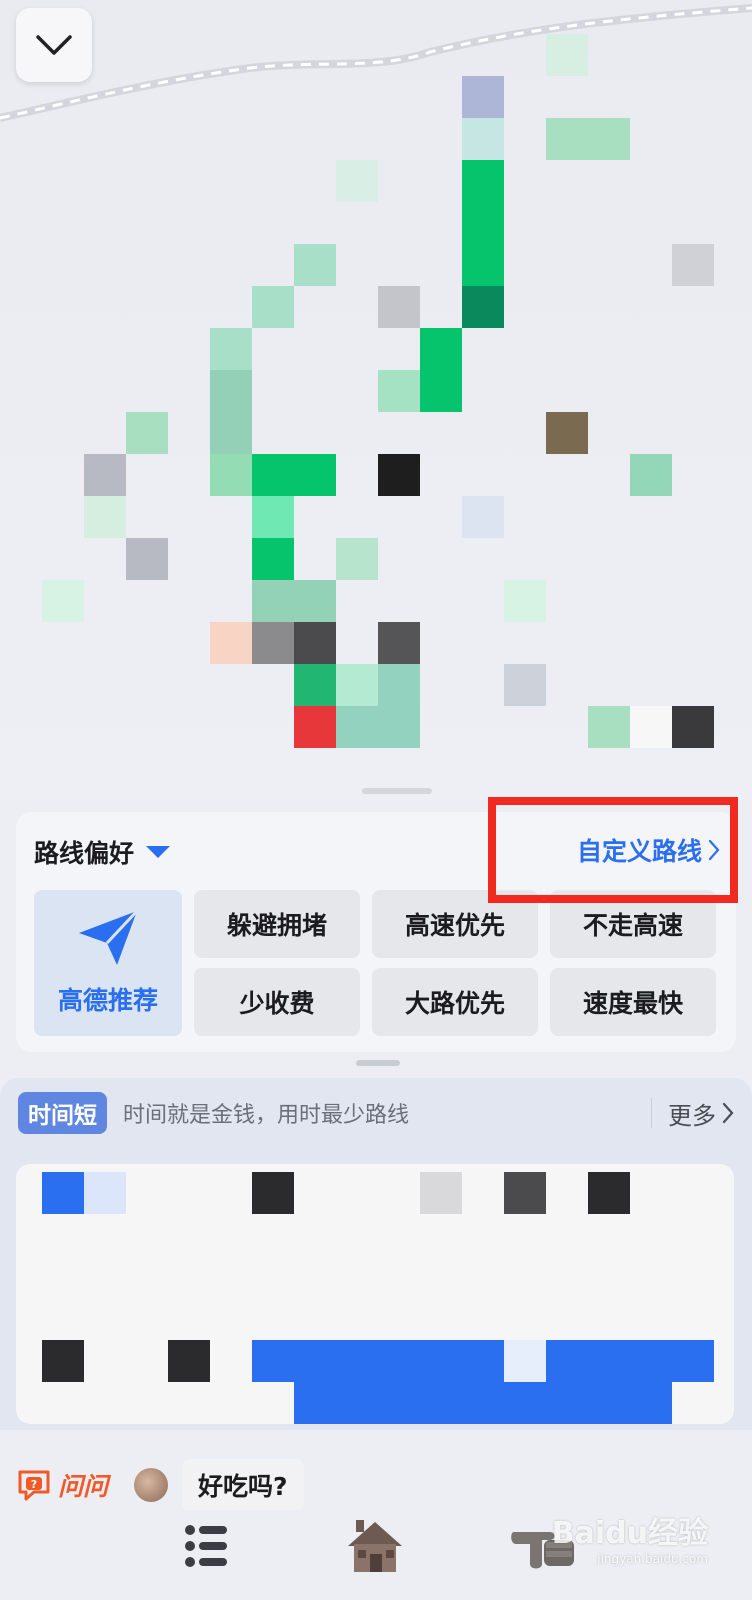 The width and height of the screenshot is (752, 1600). I want to click on nav-home-button, so click(375, 1549).